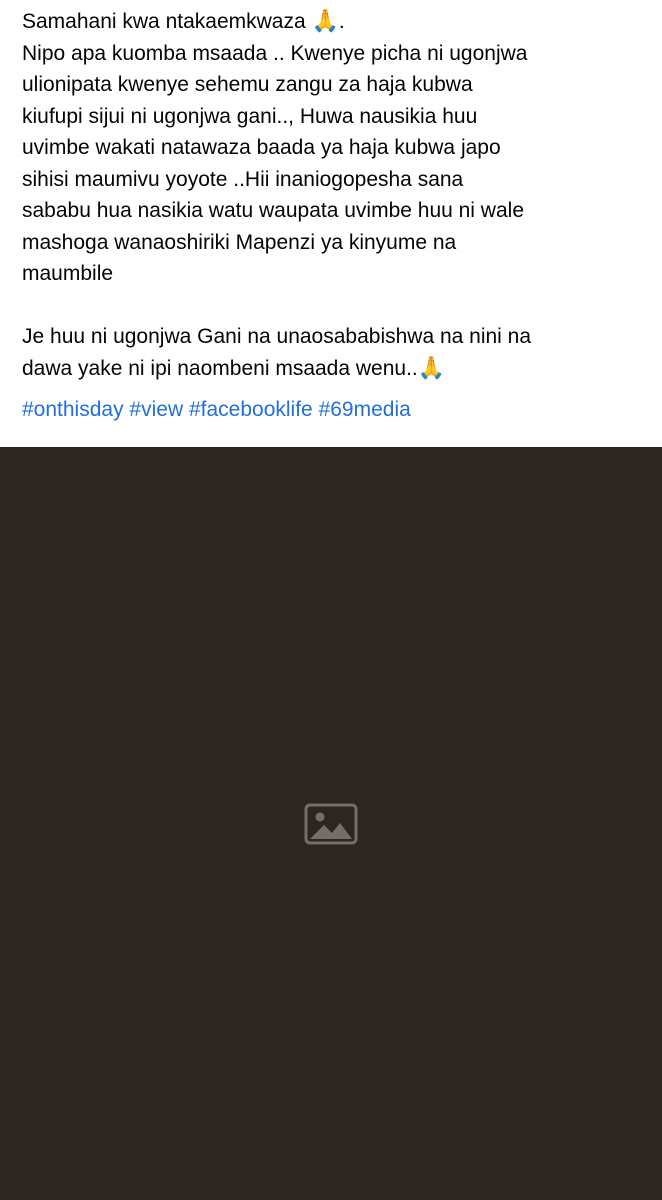  What do you see at coordinates (164, 21) in the screenshot?
I see `post-line-text: Samahani kwa ntakaemkwaza` at bounding box center [164, 21].